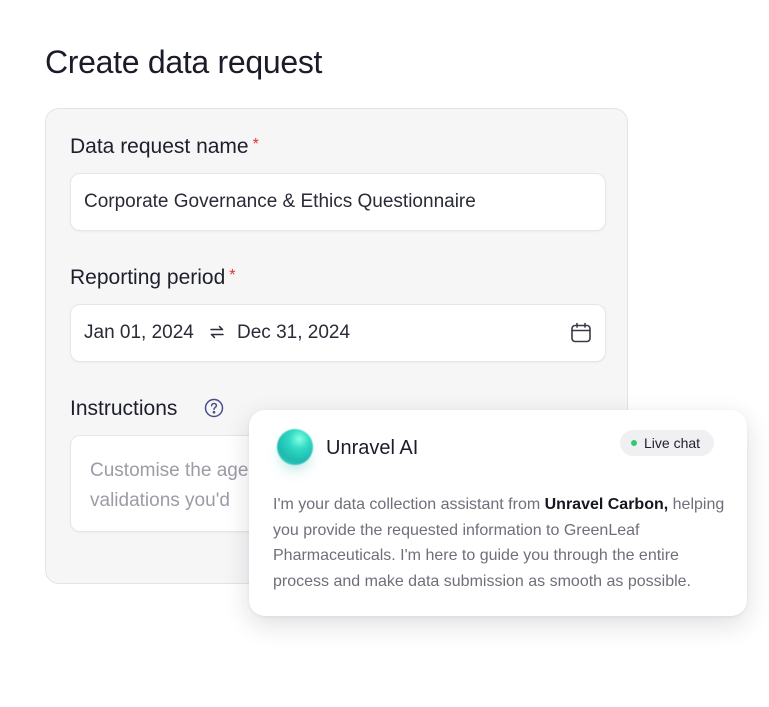 This screenshot has height=707, width=769. What do you see at coordinates (217, 334) in the screenshot?
I see `swap-arrows-icon` at bounding box center [217, 334].